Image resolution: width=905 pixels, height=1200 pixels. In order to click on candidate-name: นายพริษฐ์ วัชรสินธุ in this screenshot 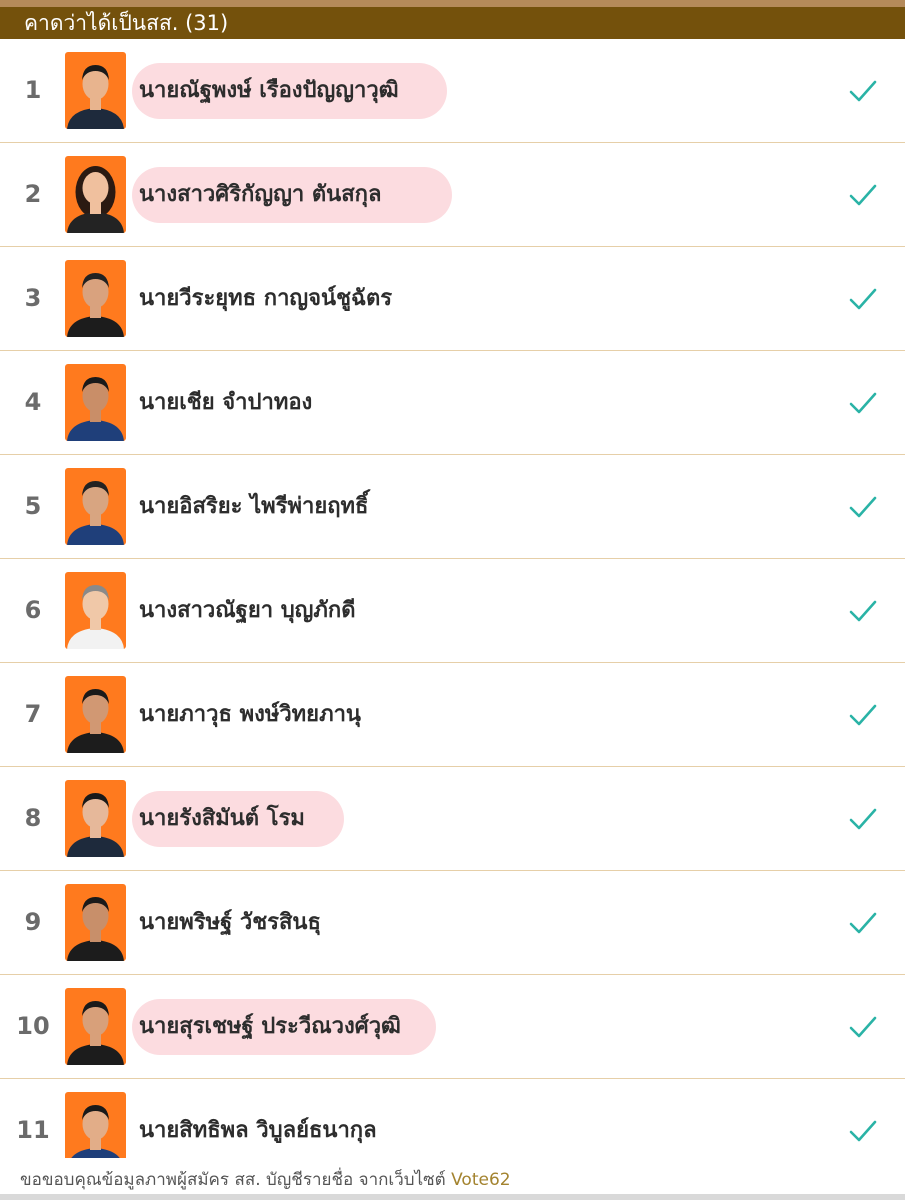, I will do `click(230, 922)`.